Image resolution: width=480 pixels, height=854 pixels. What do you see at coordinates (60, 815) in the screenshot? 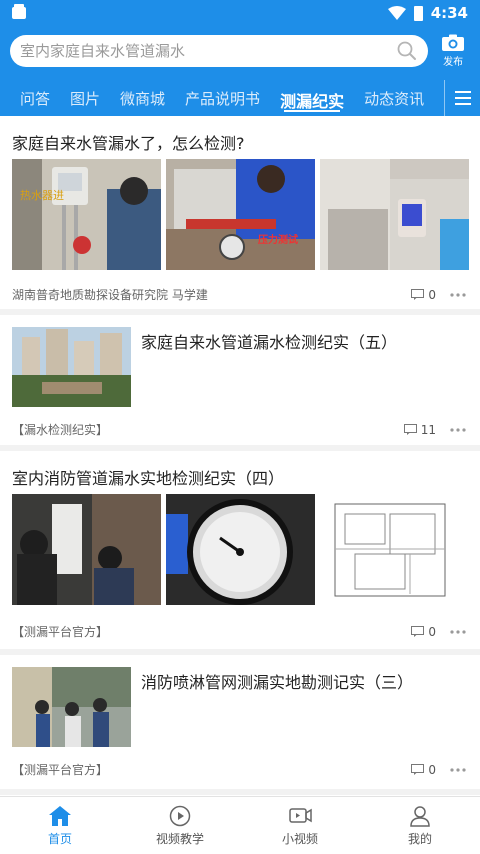
I see `home-icon` at bounding box center [60, 815].